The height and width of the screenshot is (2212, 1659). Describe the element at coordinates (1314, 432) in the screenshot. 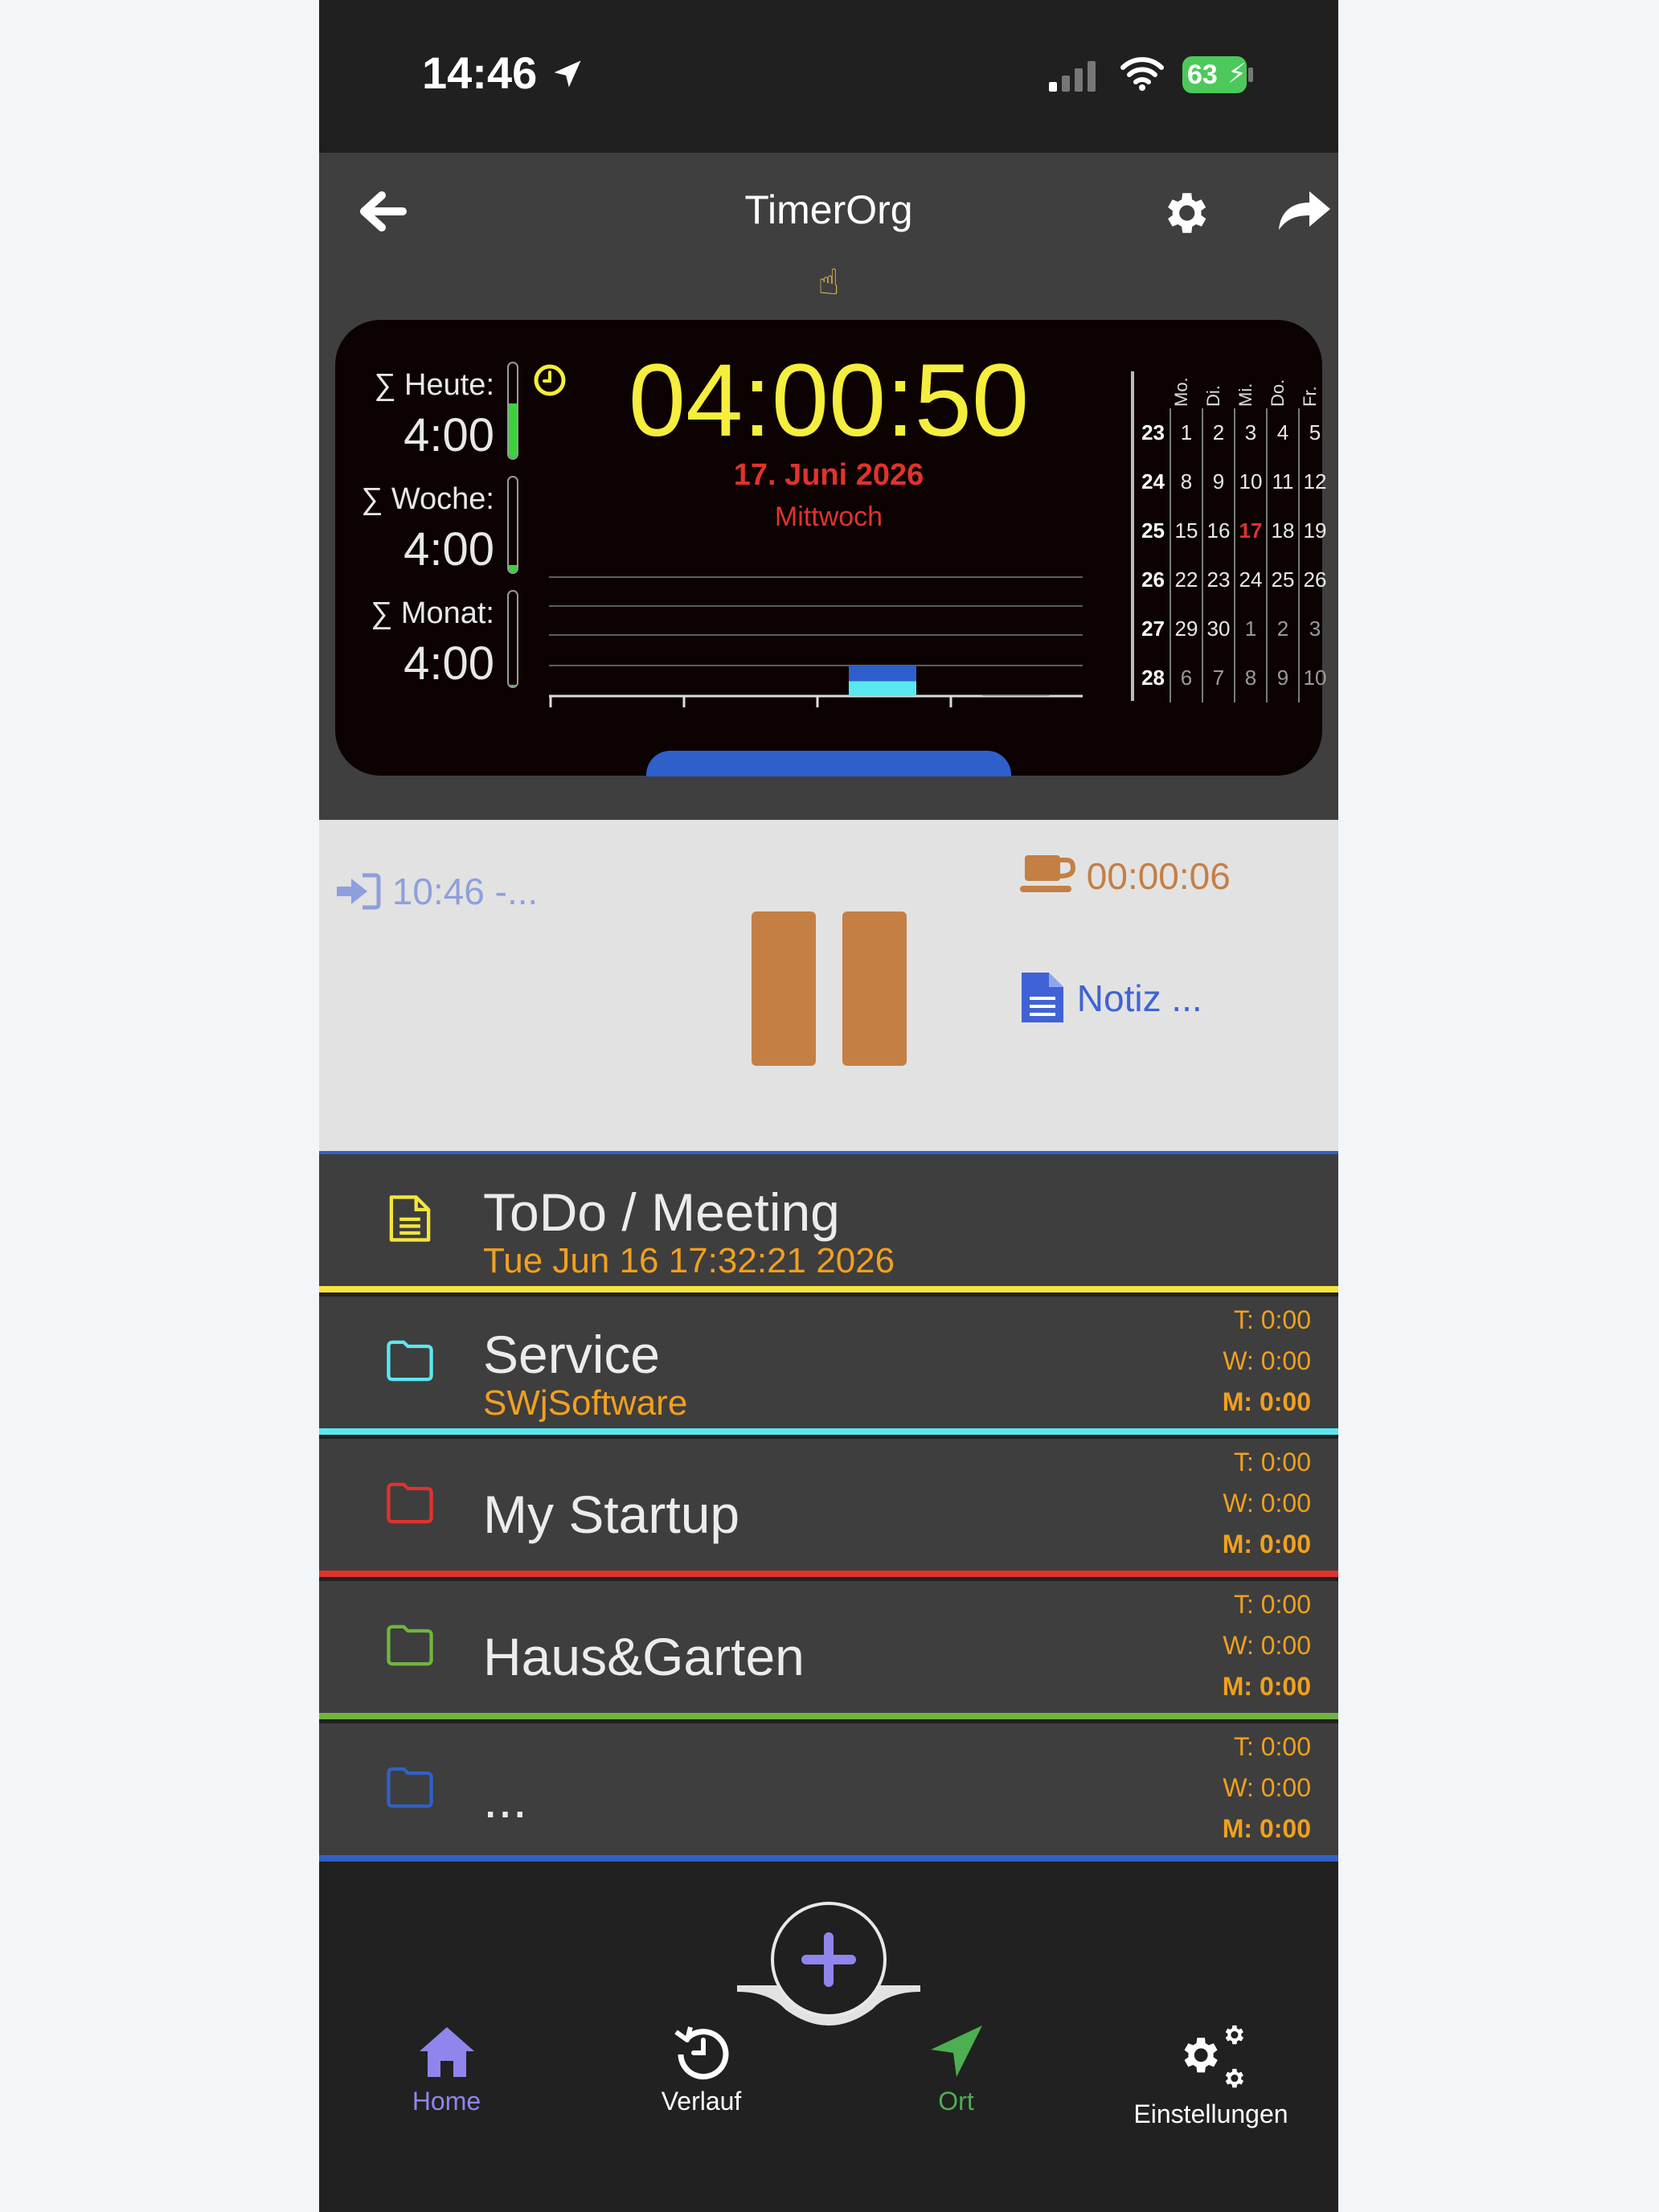

I see `calendar-day: 5` at that location.